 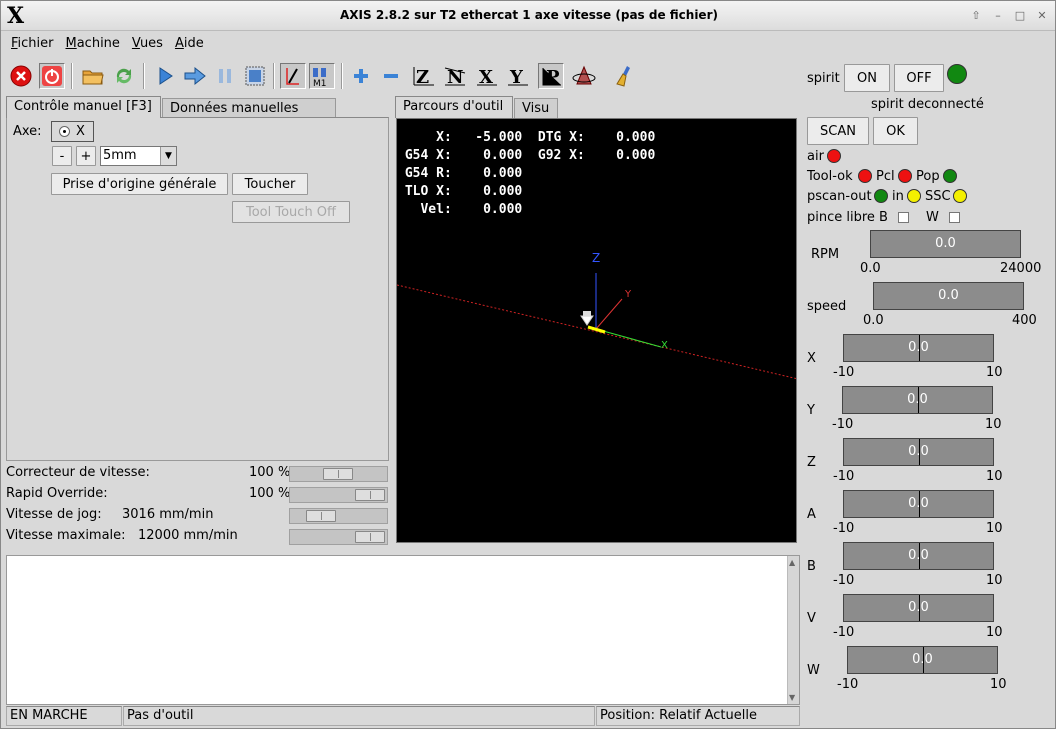 What do you see at coordinates (626, 76) in the screenshot?
I see `clear-backplot-icon` at bounding box center [626, 76].